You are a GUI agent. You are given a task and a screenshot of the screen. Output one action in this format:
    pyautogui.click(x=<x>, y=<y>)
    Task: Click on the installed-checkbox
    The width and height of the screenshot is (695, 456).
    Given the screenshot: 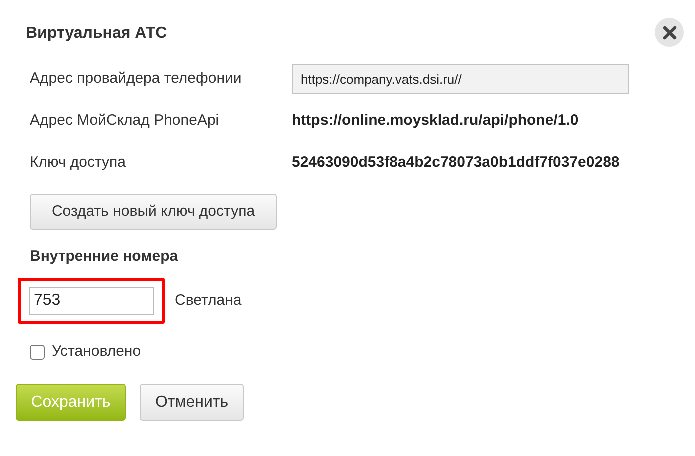 What is the action you would take?
    pyautogui.click(x=37, y=352)
    